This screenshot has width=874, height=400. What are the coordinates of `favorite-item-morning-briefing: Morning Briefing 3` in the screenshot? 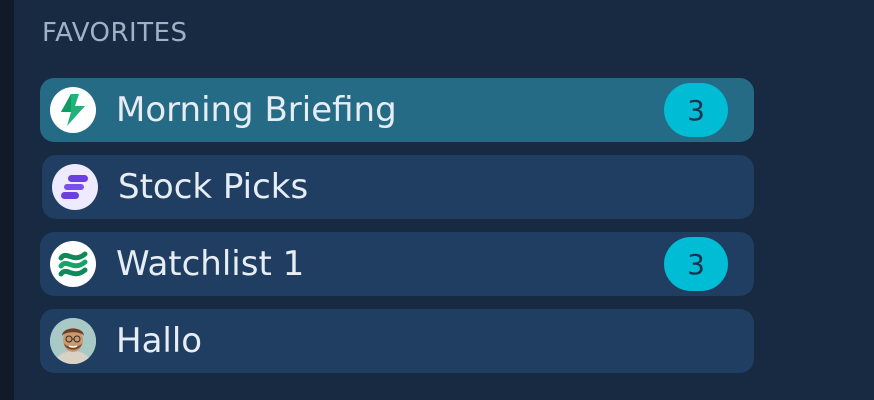 It's located at (397, 110).